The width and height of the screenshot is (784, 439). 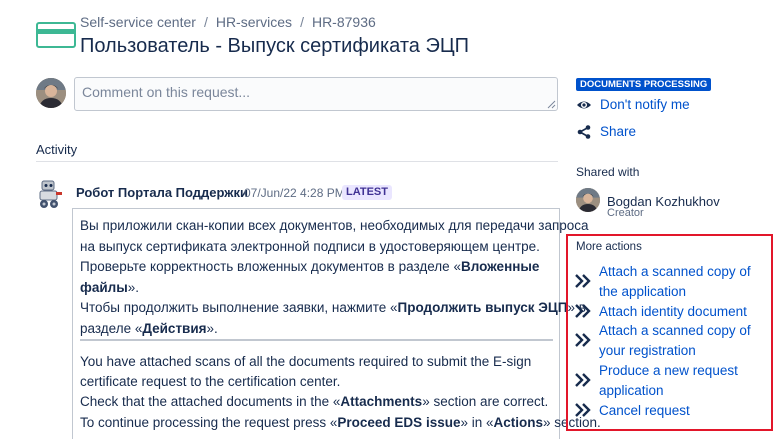 I want to click on shared-user-role: Creator, so click(x=625, y=213).